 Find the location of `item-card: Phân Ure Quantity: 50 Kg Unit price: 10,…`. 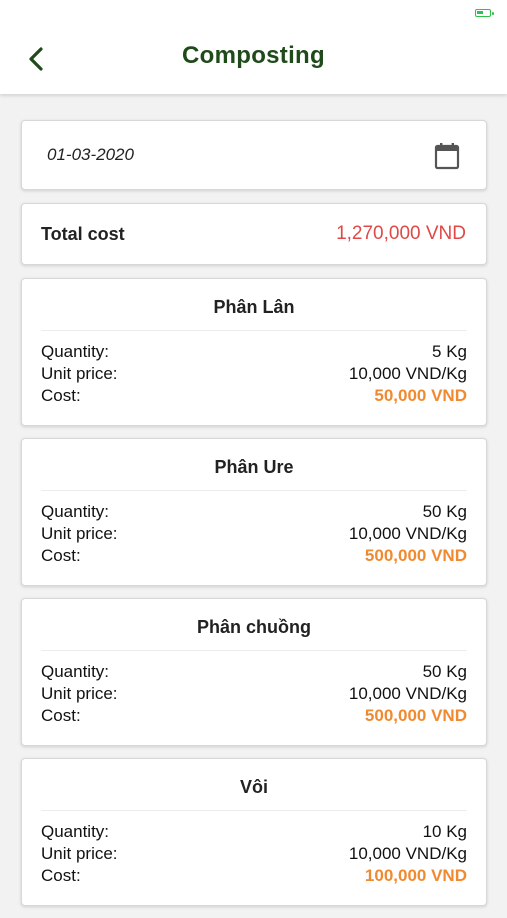

item-card: Phân Ure Quantity: 50 Kg Unit price: 10,… is located at coordinates (254, 512).